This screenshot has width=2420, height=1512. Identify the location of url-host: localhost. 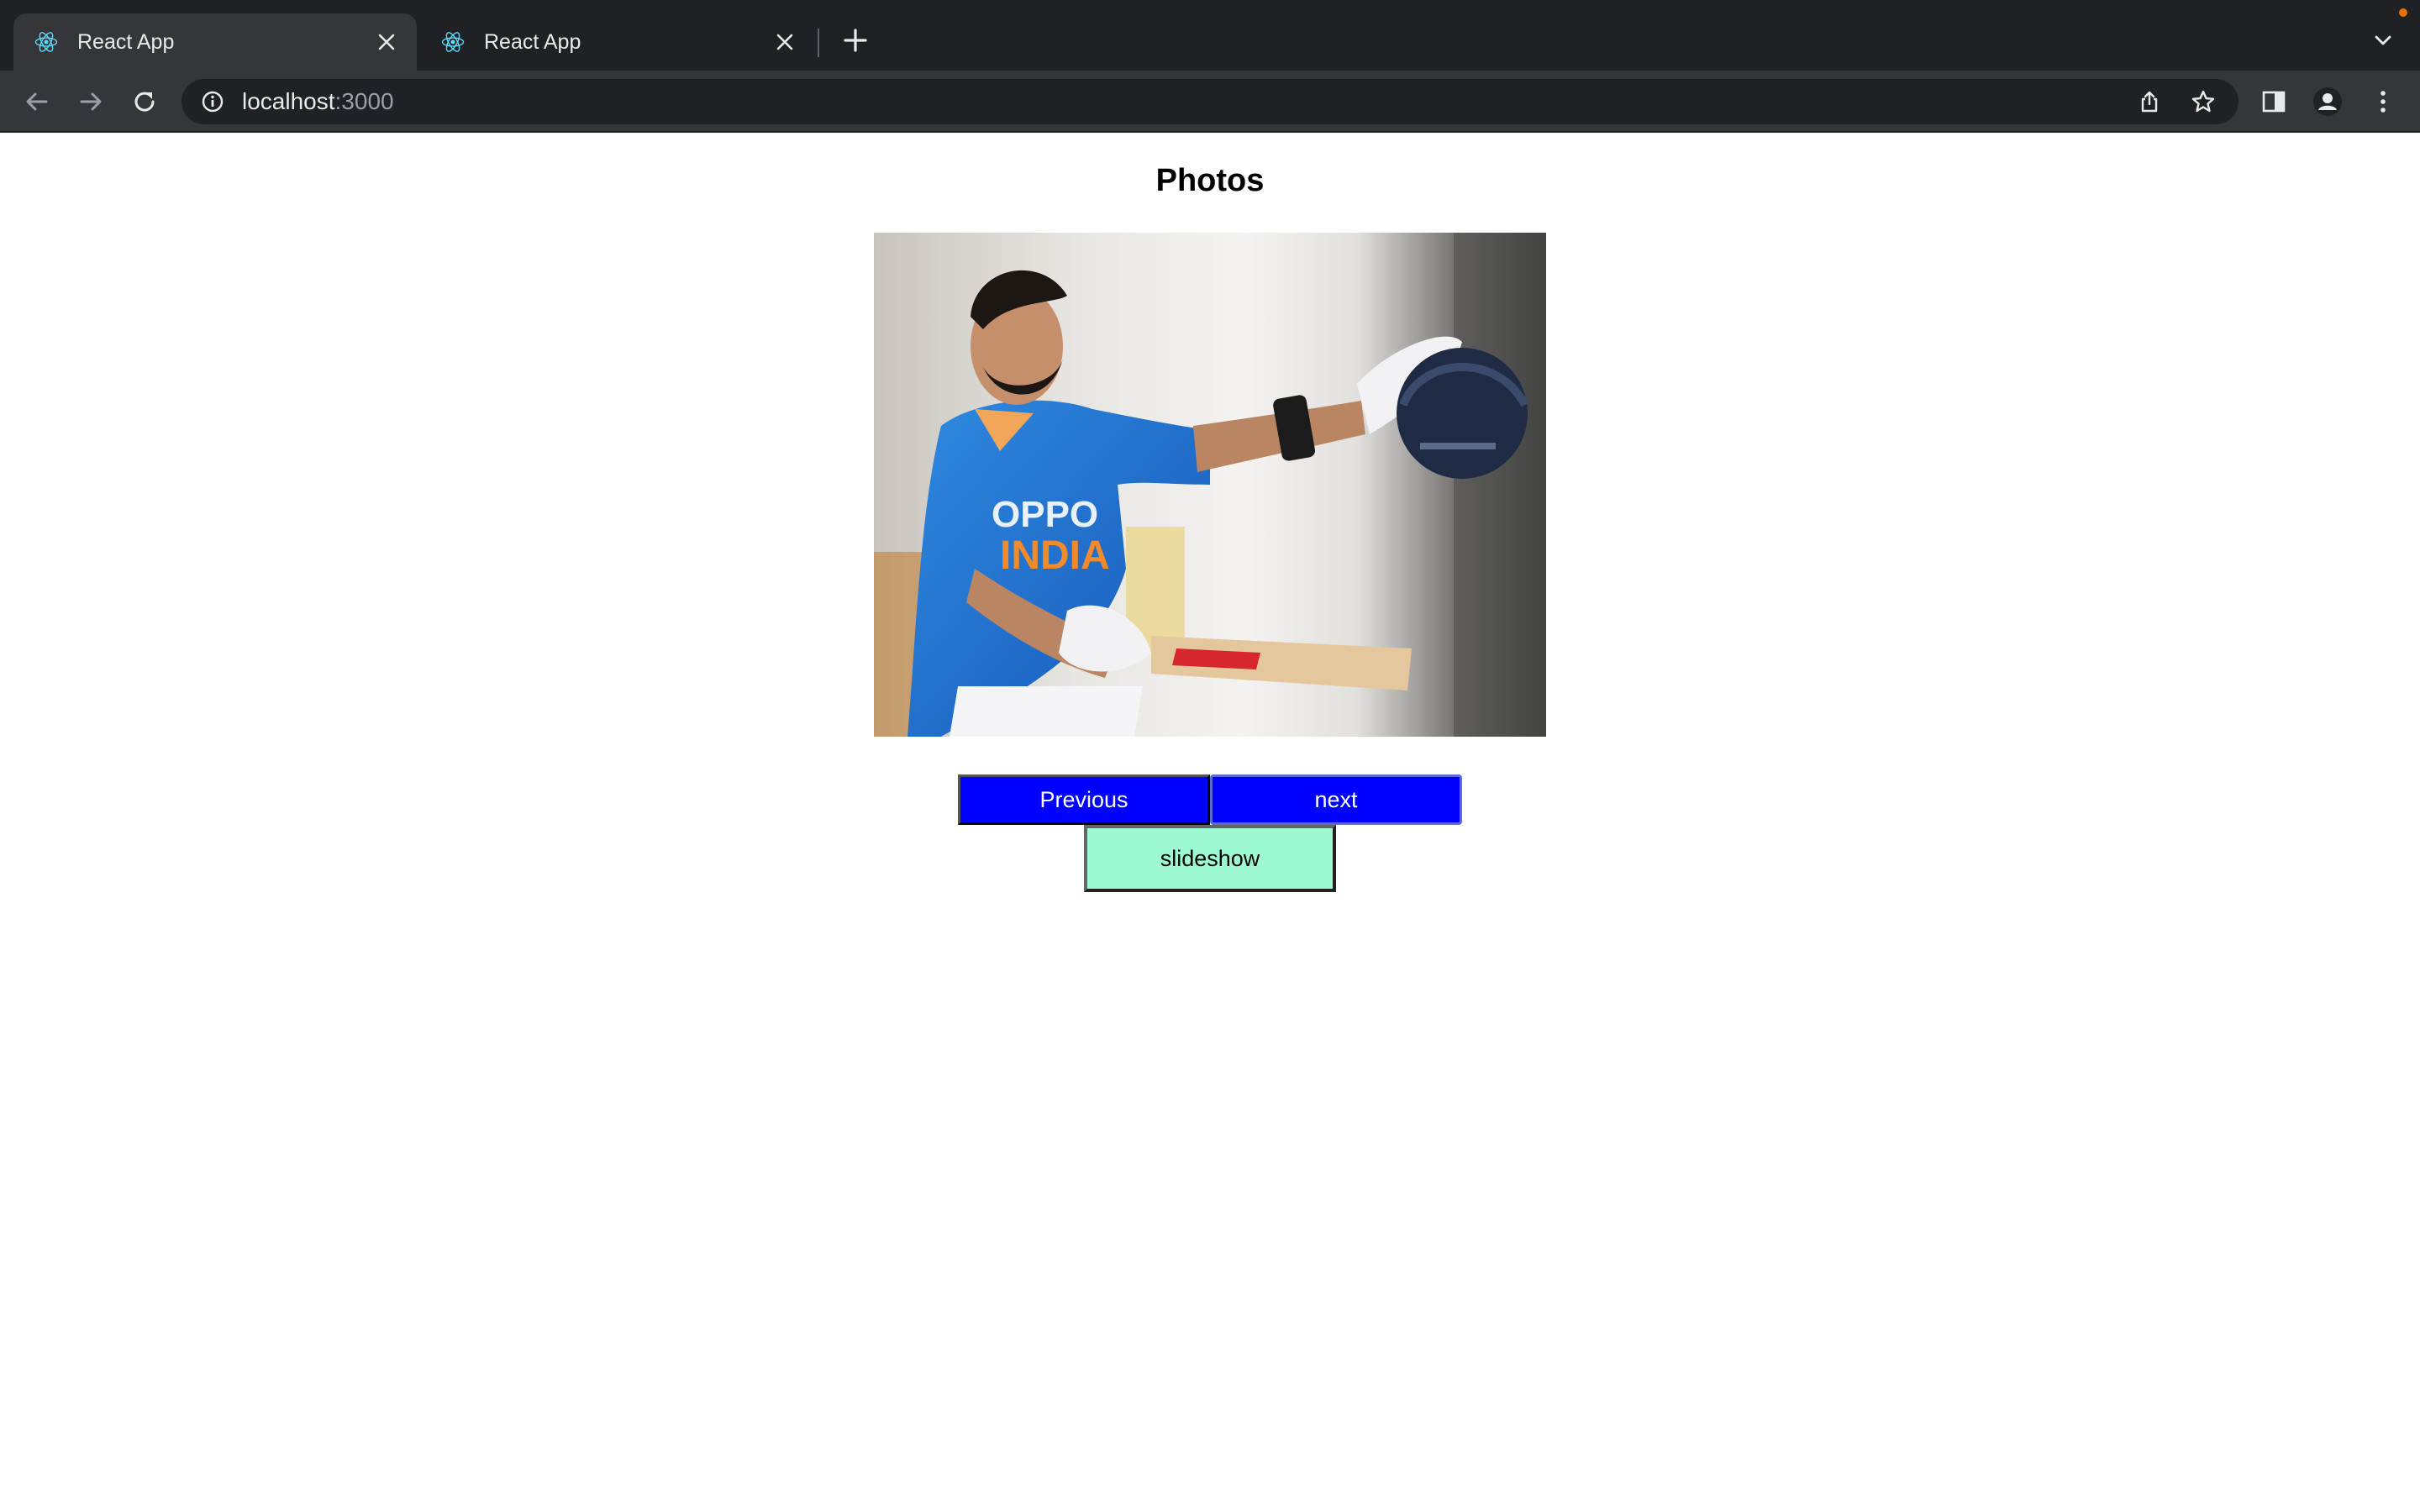
(288, 101).